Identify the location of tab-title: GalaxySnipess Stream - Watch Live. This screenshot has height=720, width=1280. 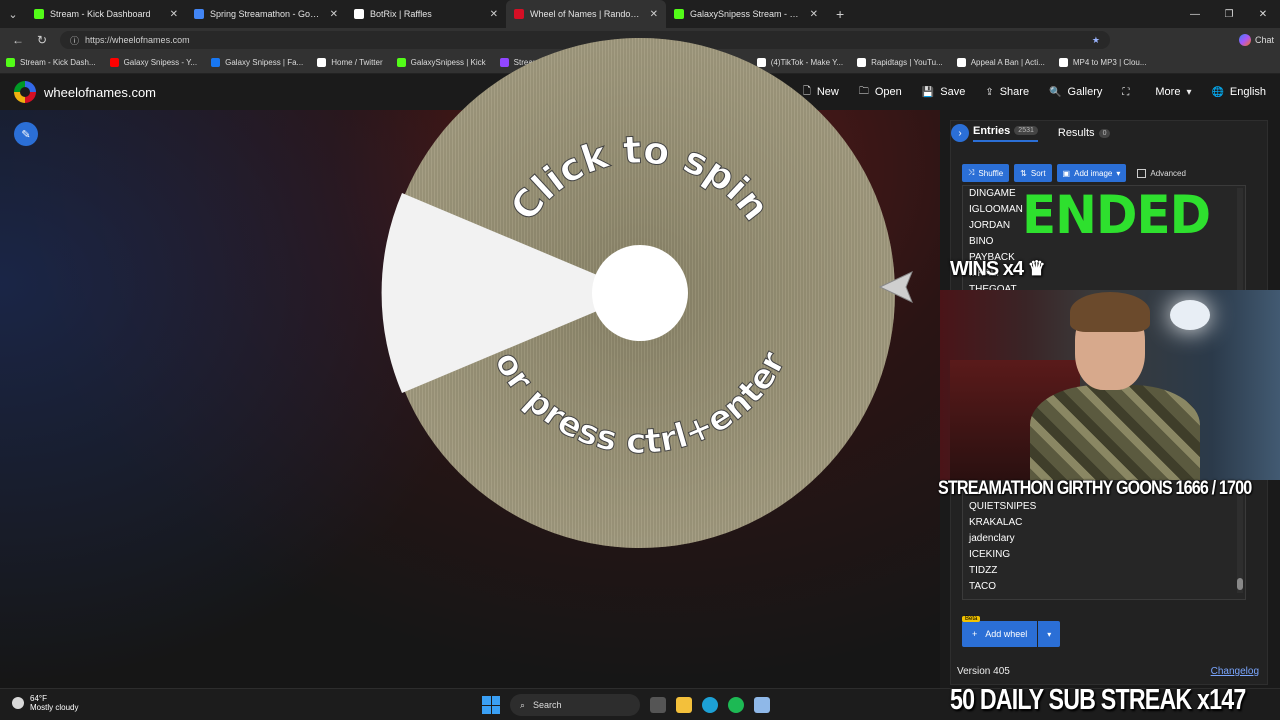
(747, 14).